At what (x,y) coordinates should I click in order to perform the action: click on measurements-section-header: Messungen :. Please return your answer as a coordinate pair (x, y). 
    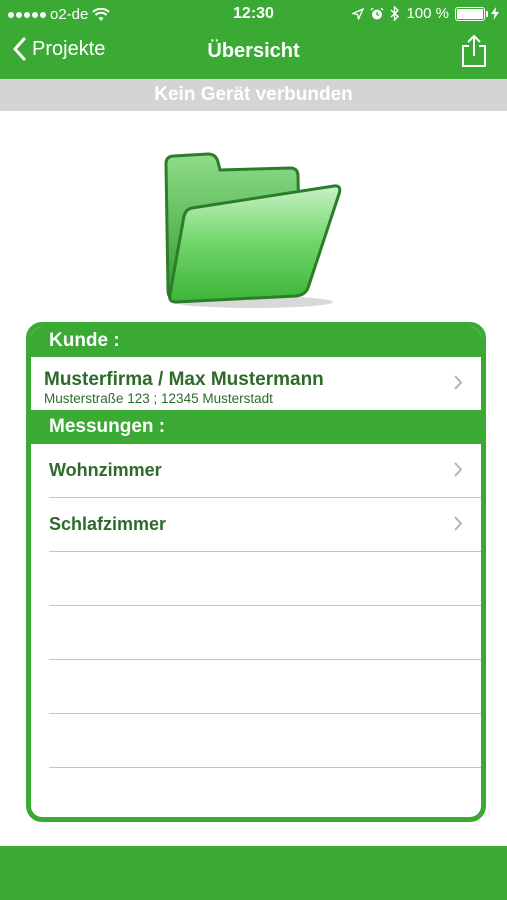
    Looking at the image, I should click on (256, 427).